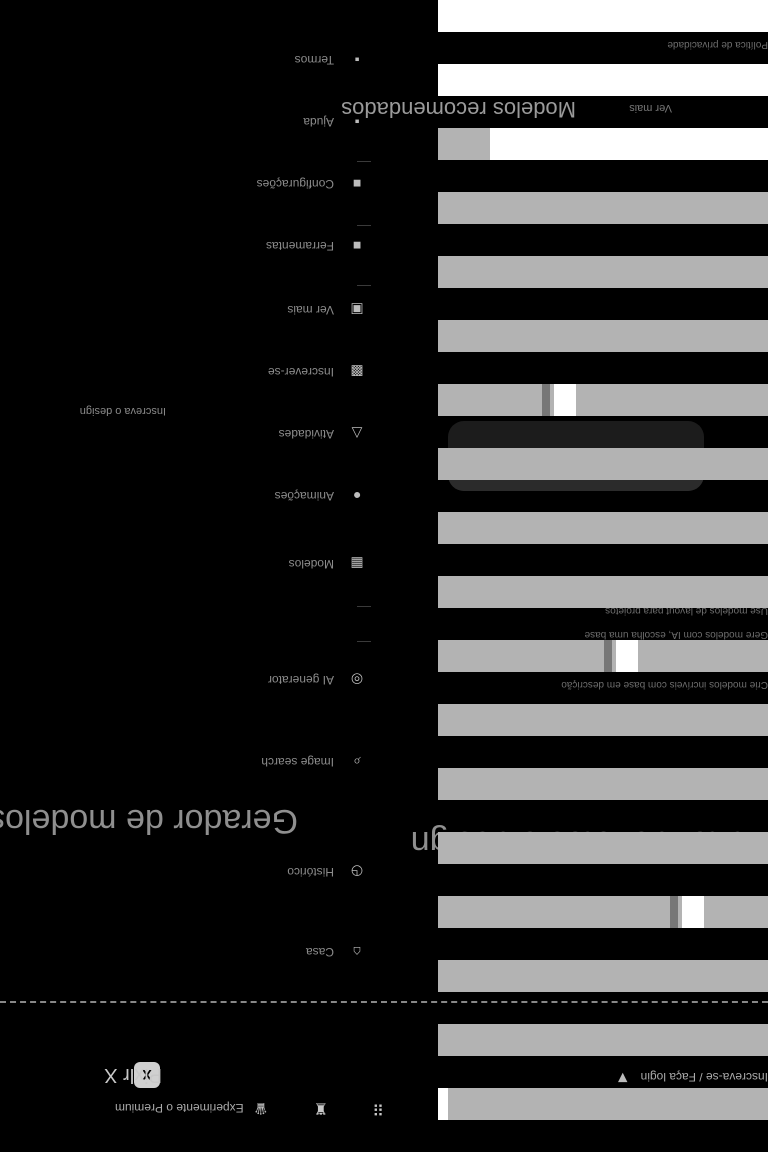 Image resolution: width=768 pixels, height=1152 pixels. What do you see at coordinates (185, 762) in the screenshot?
I see `sidebar-item-image-search: ⌕ Image search` at bounding box center [185, 762].